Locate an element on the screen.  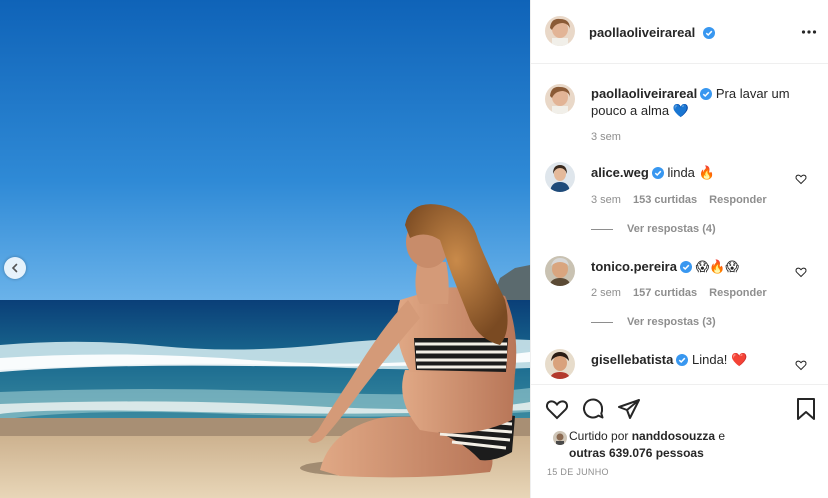
comment-time: 3 sem is located at coordinates (606, 200).